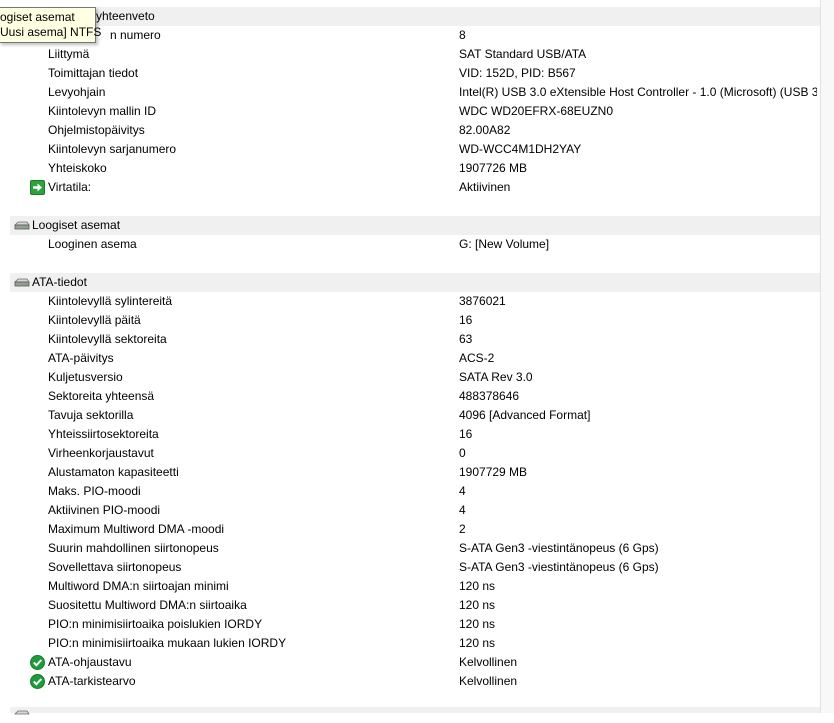 The height and width of the screenshot is (723, 834). What do you see at coordinates (415, 339) in the screenshot?
I see `table-row: Kiintolevyllä sektoreita 63` at bounding box center [415, 339].